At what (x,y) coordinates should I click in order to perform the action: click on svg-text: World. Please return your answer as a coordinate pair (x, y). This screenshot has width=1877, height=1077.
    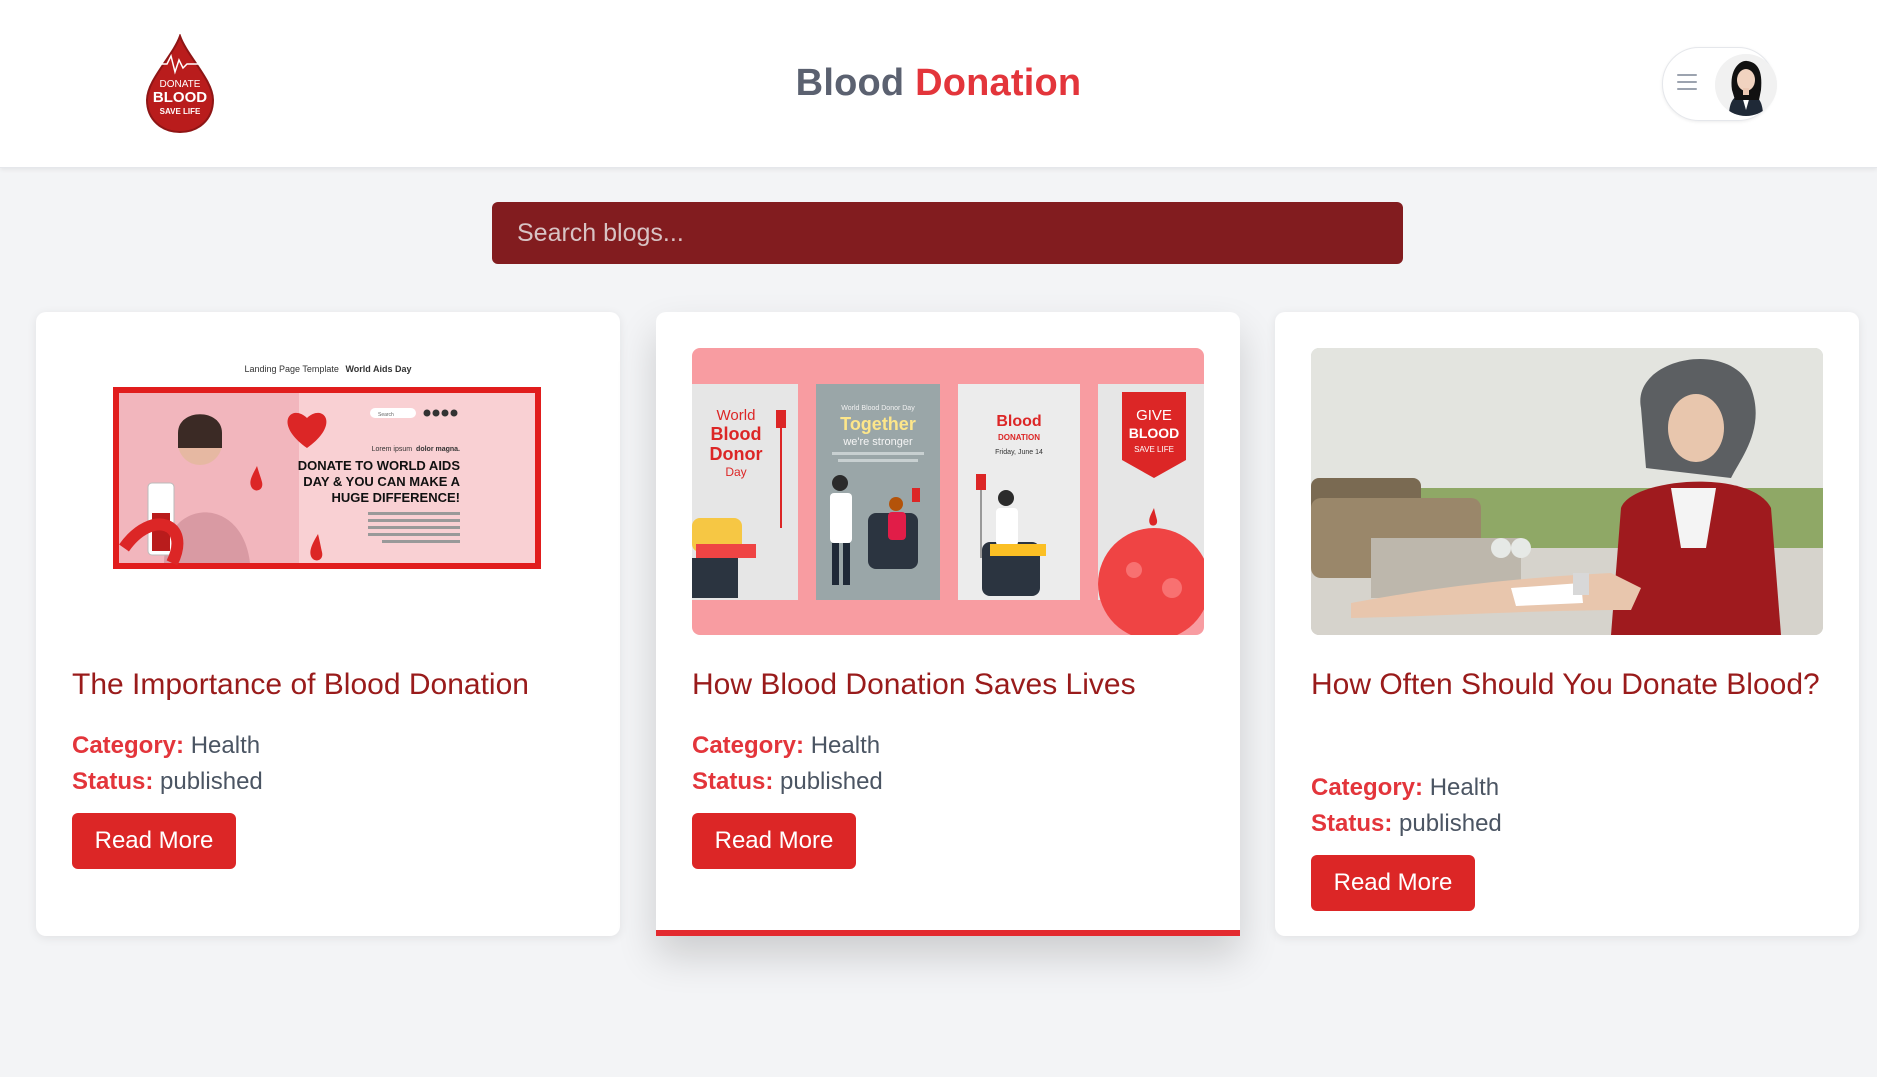
    Looking at the image, I should click on (736, 415).